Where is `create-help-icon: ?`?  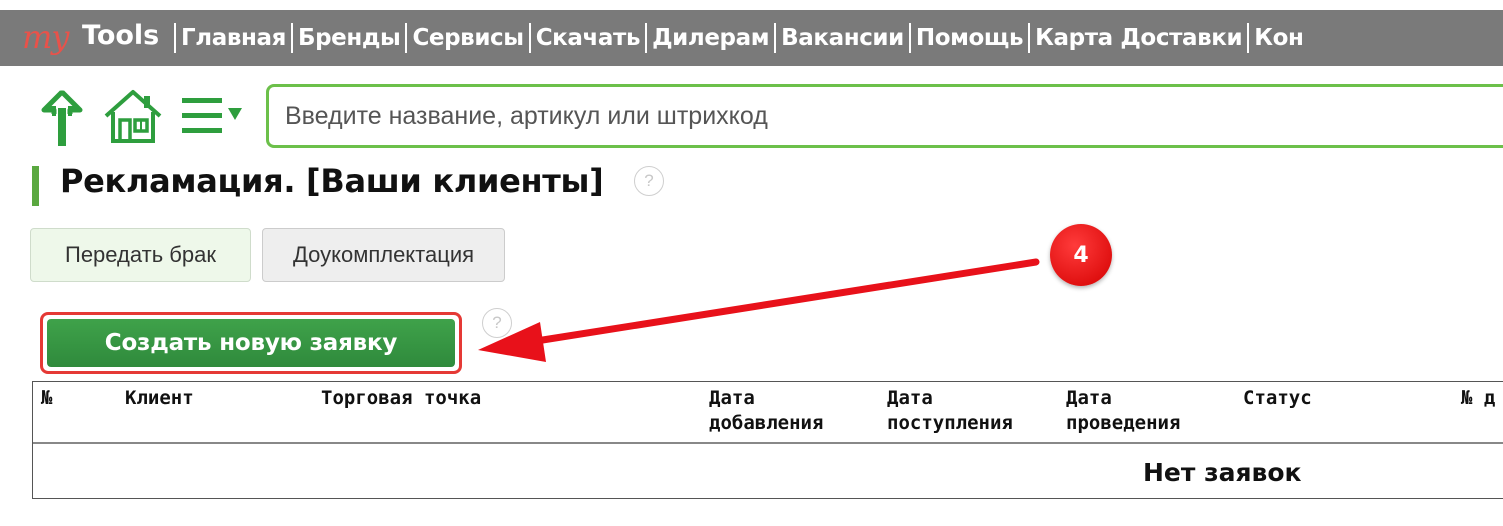
create-help-icon: ? is located at coordinates (497, 323).